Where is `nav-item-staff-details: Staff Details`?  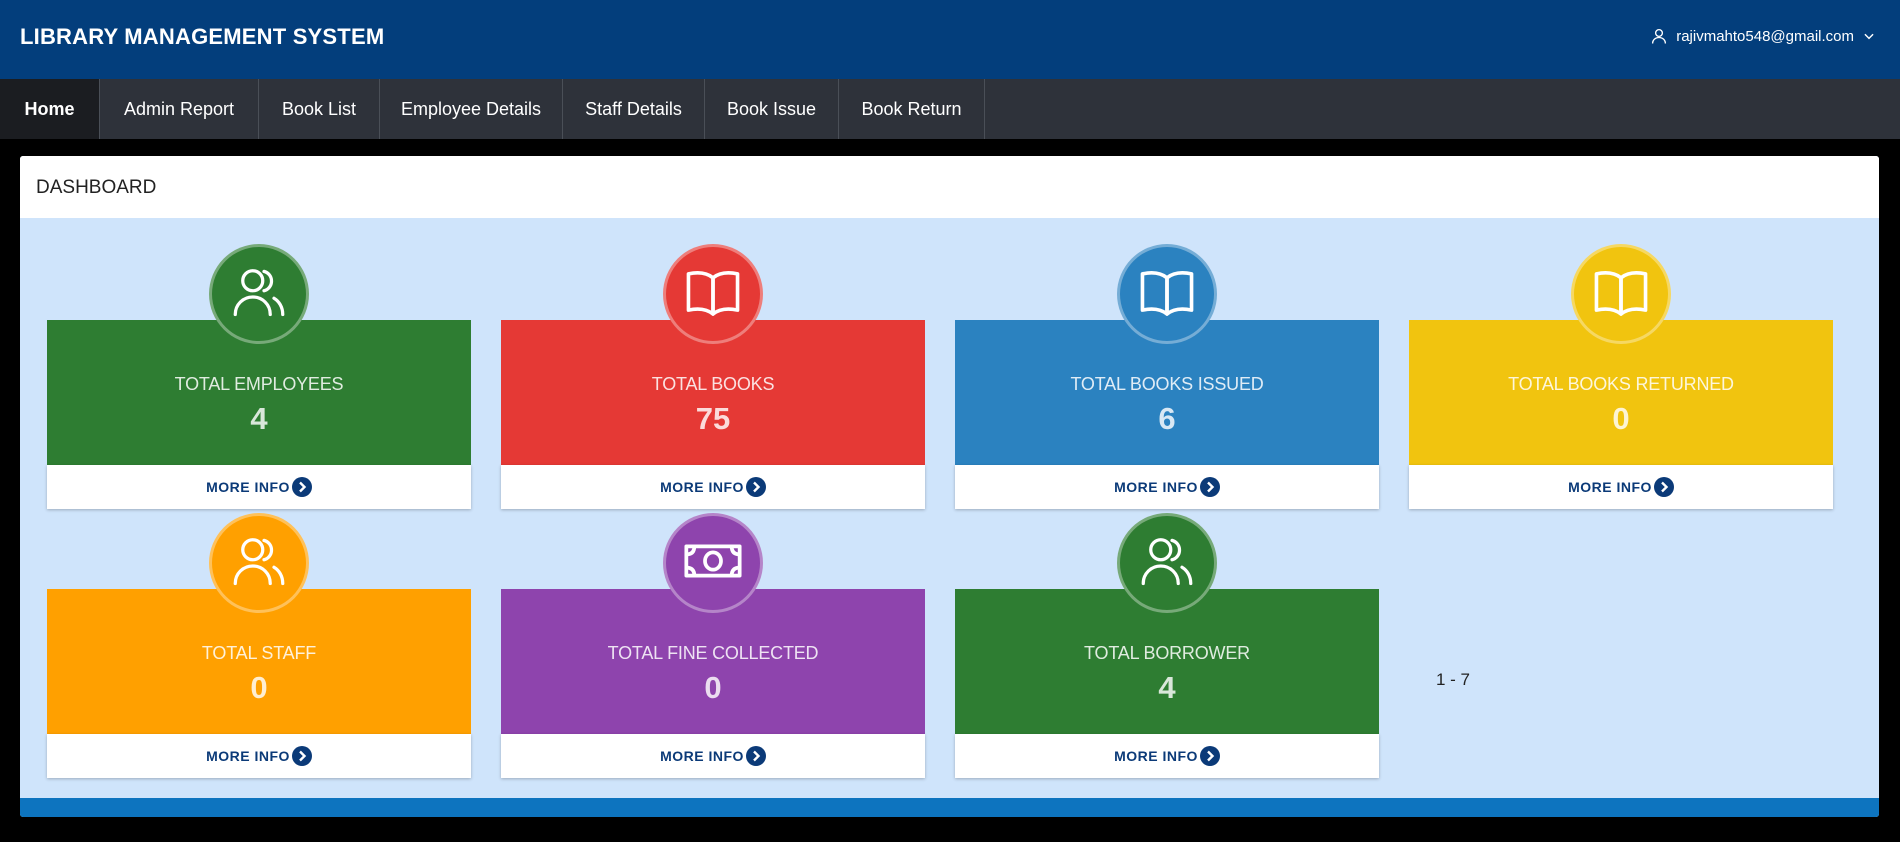
nav-item-staff-details: Staff Details is located at coordinates (634, 109).